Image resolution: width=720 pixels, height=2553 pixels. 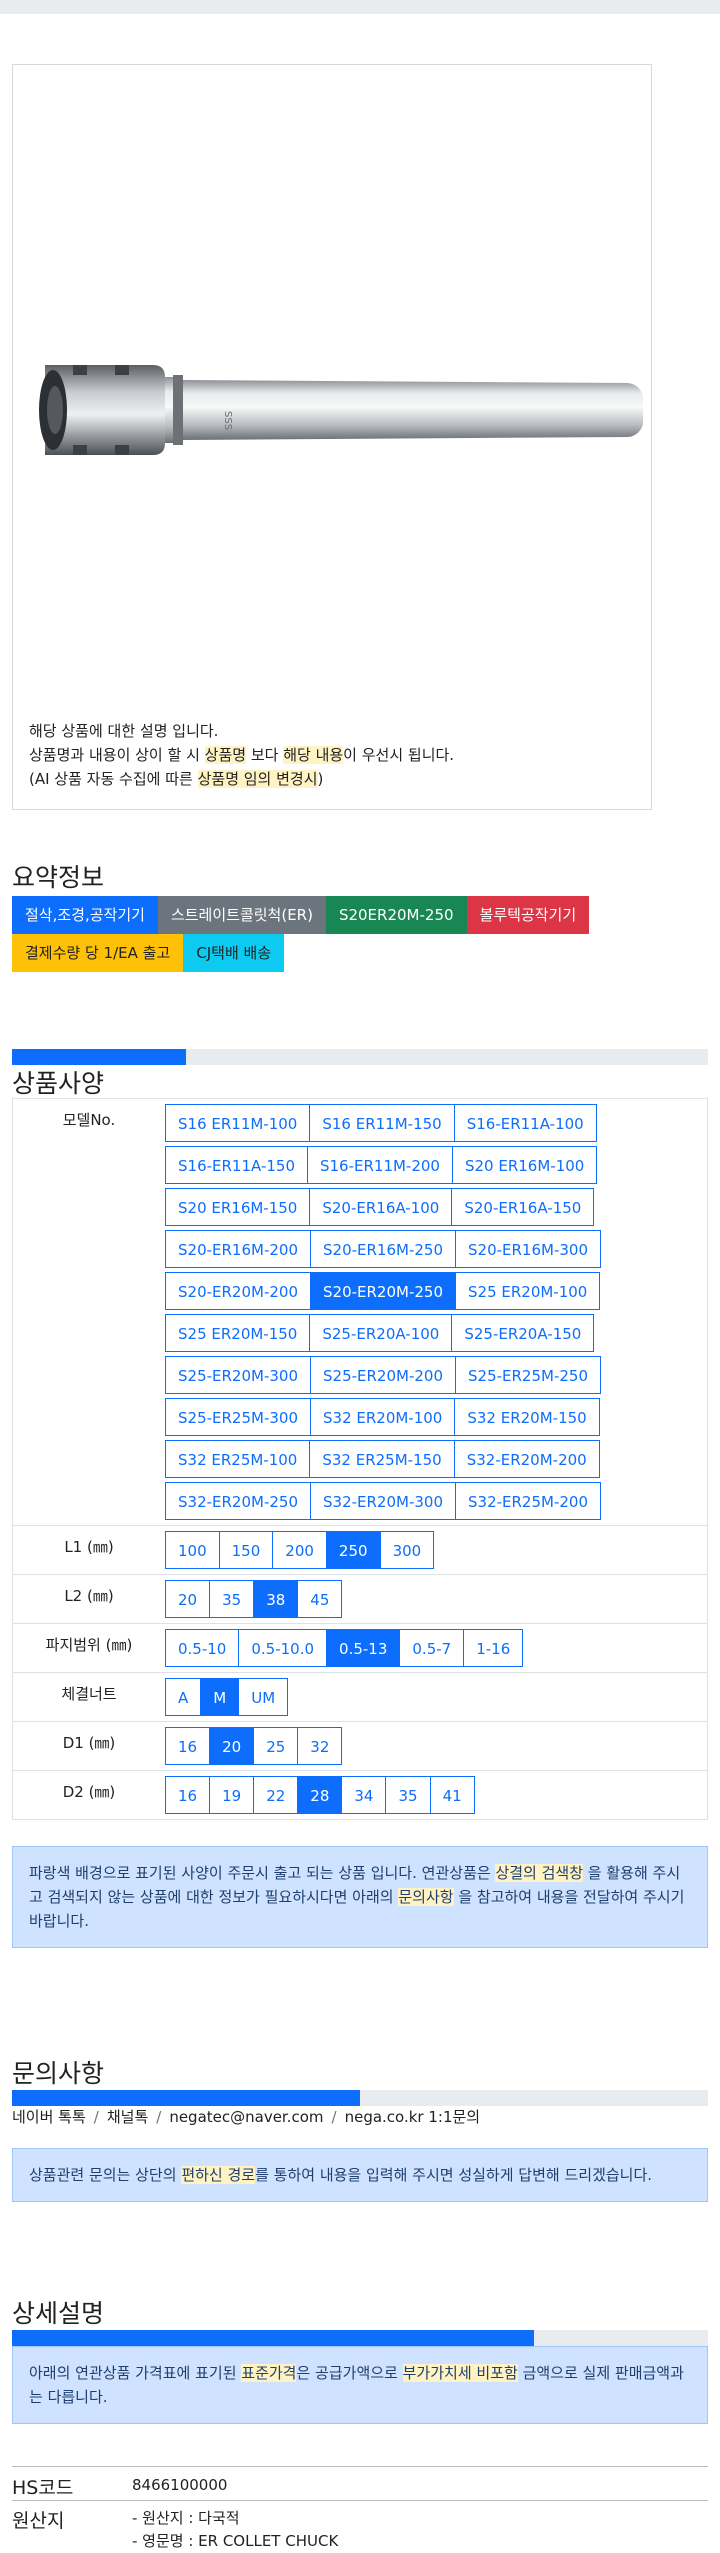 What do you see at coordinates (89, 1645) in the screenshot?
I see `spec-row-label: 파지범위 (㎜)` at bounding box center [89, 1645].